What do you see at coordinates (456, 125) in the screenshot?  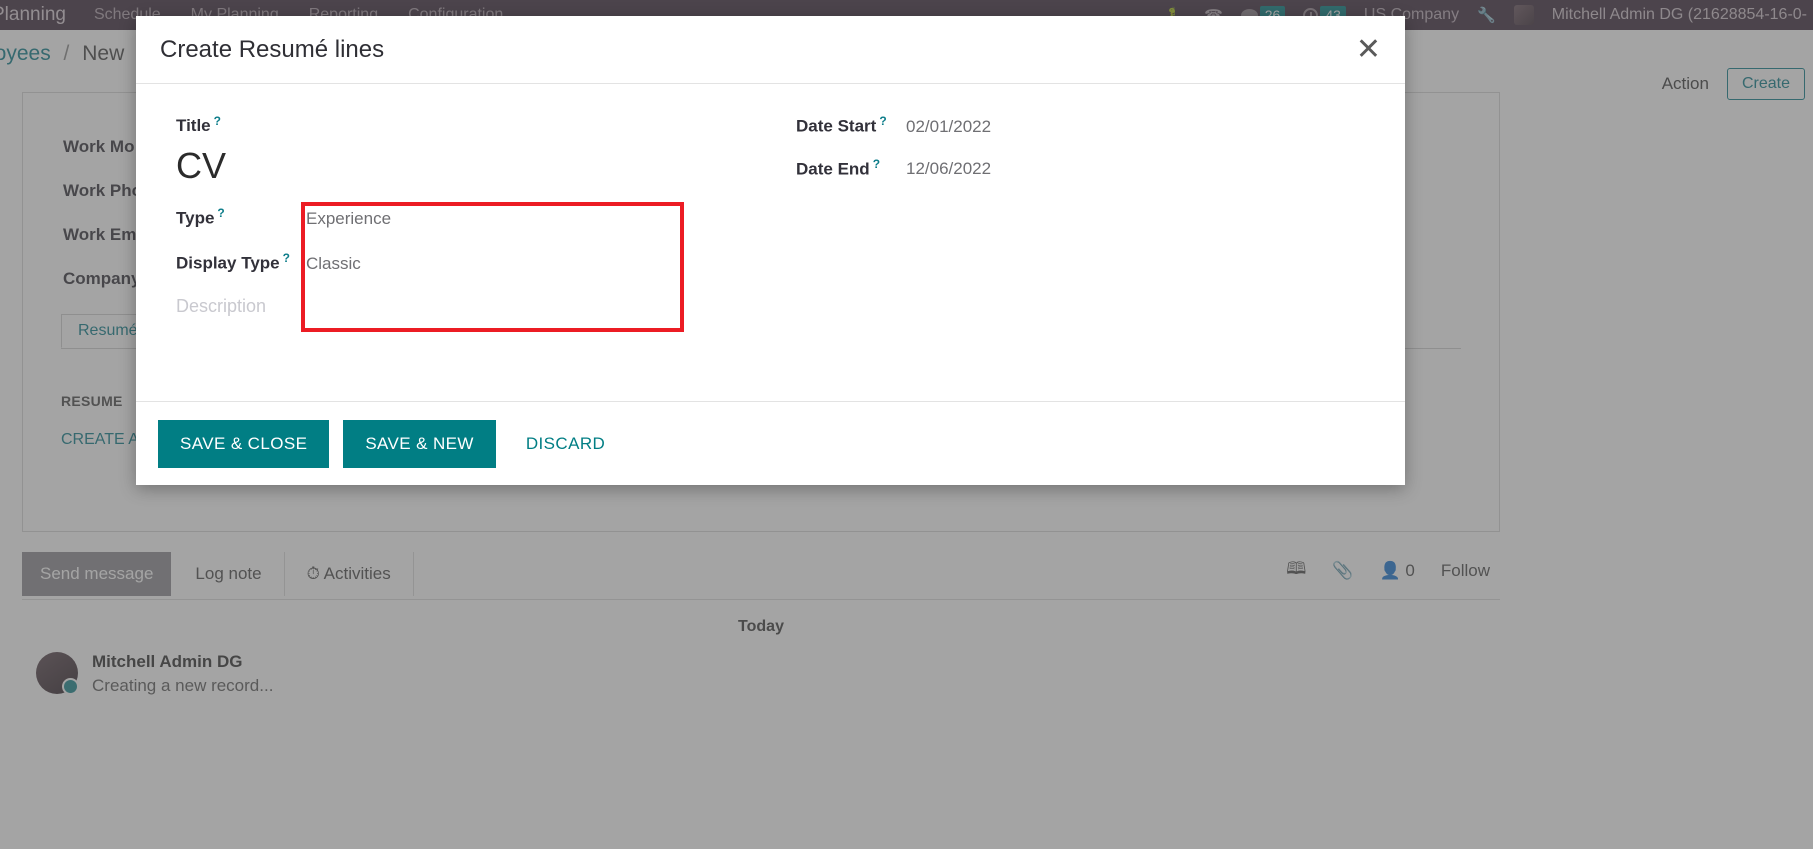 I see `field-group-title: Title?` at bounding box center [456, 125].